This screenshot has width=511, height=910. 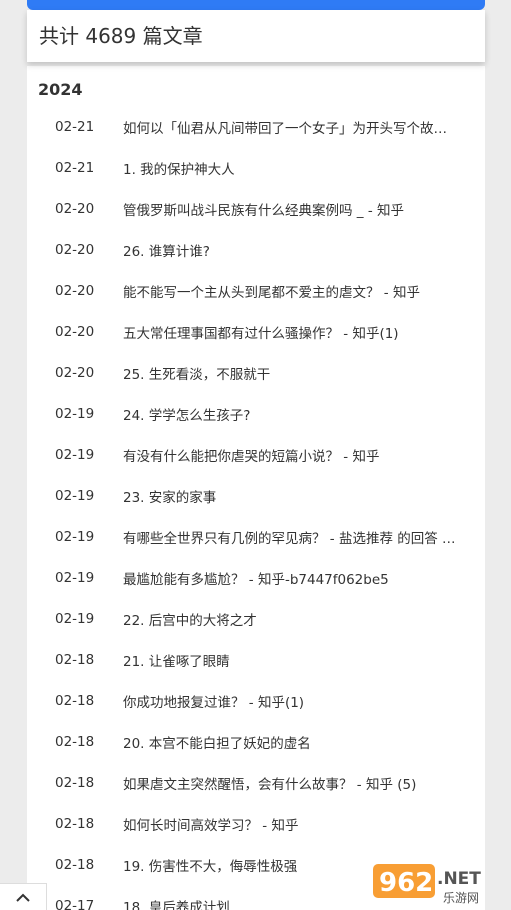 I want to click on article-row: 02-18 19. 伤害性不大，侮辱性极强, so click(x=256, y=864).